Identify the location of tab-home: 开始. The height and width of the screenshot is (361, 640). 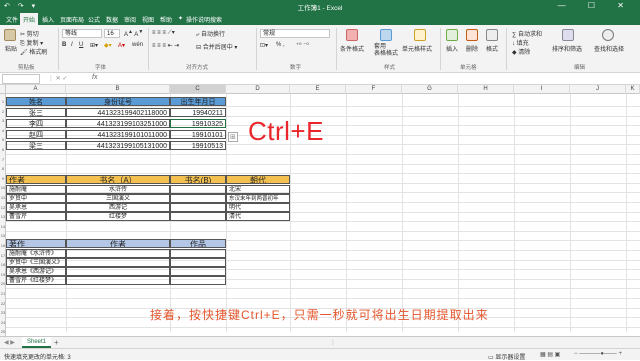
(29, 19).